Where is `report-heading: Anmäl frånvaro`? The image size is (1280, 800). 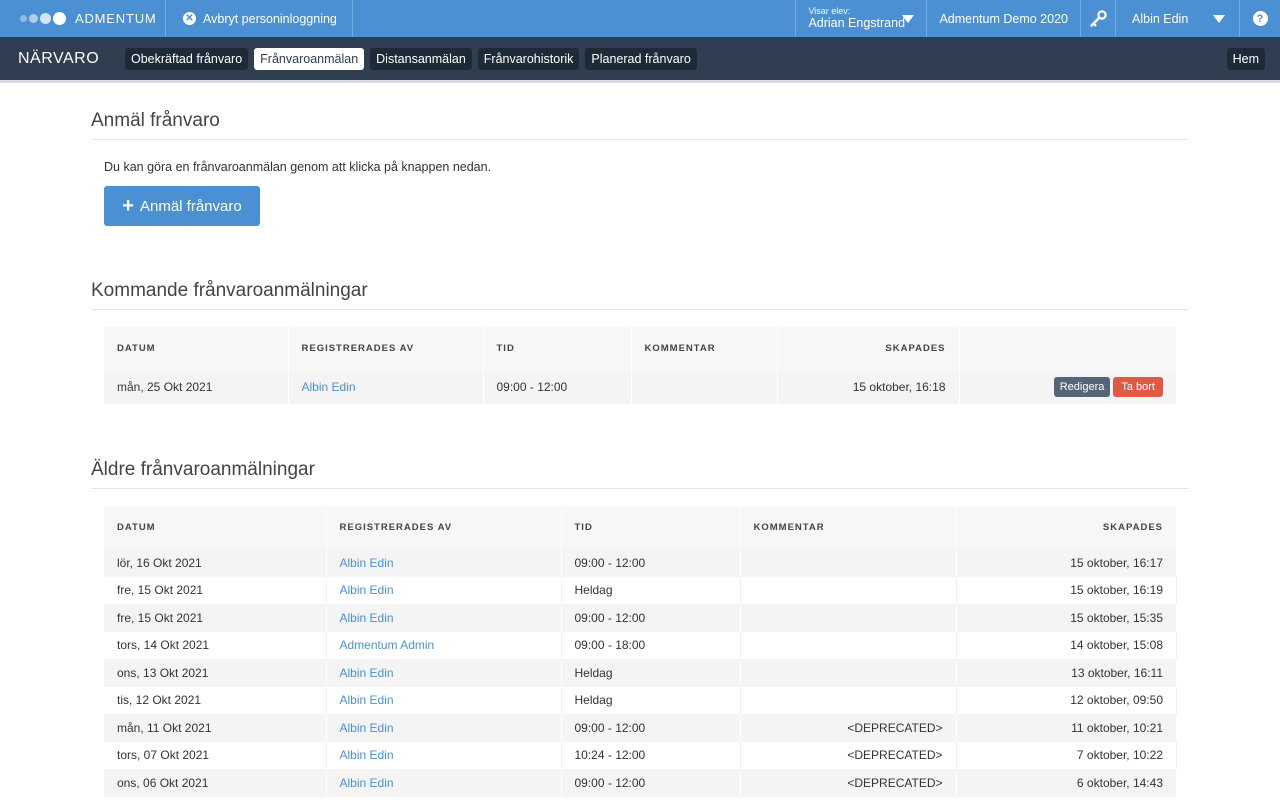 report-heading: Anmäl frånvaro is located at coordinates (640, 125).